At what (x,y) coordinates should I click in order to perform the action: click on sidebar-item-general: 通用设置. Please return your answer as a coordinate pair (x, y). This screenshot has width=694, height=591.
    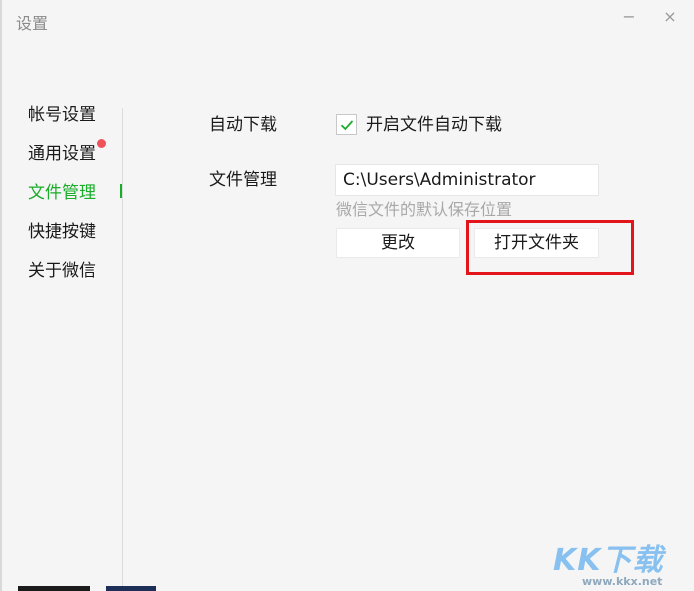
    Looking at the image, I should click on (62, 154).